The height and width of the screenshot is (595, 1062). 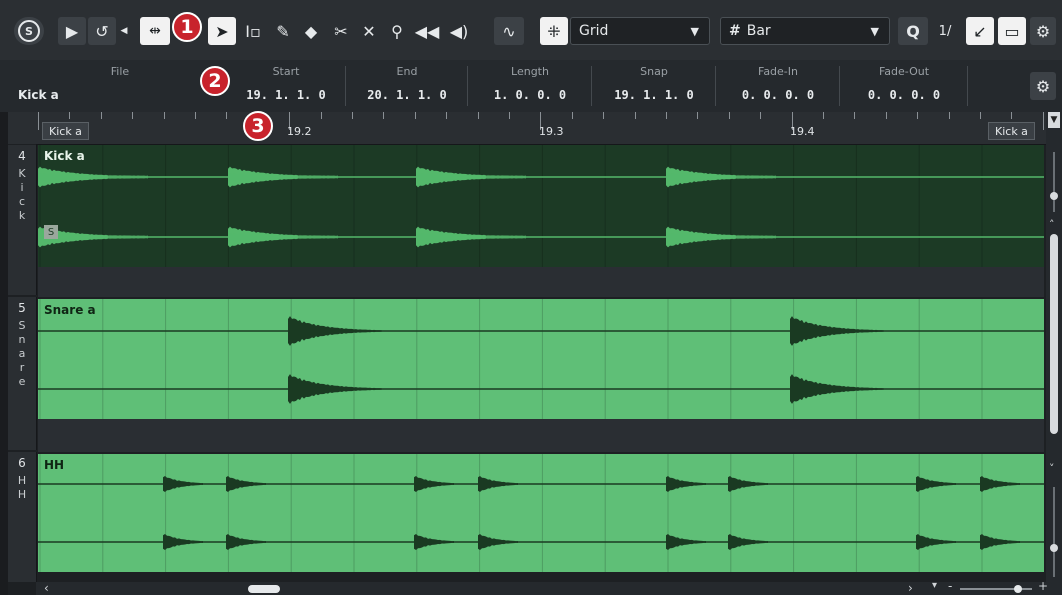 What do you see at coordinates (299, 131) in the screenshot?
I see `ruler-label: 19.2` at bounding box center [299, 131].